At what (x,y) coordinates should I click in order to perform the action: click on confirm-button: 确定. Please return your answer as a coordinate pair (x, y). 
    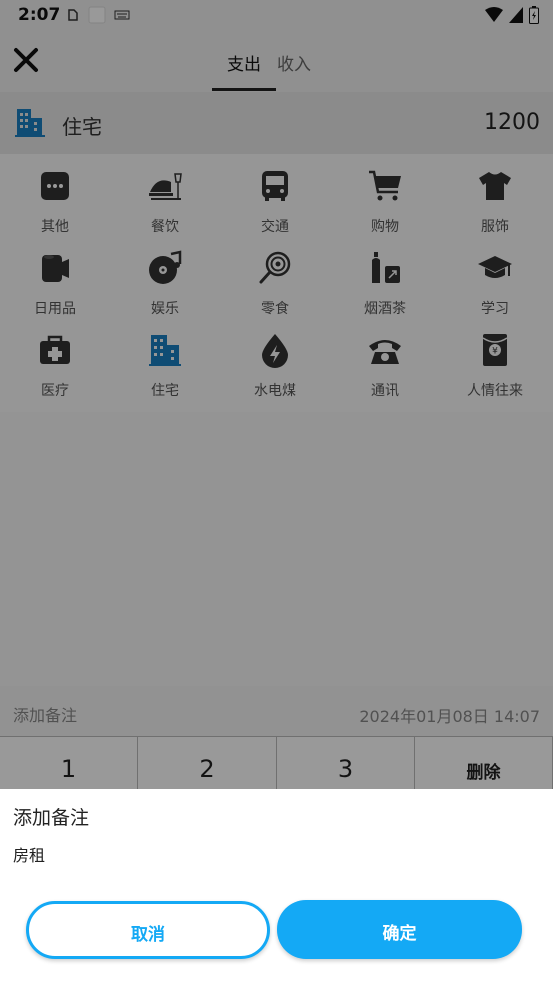
    Looking at the image, I should click on (399, 929).